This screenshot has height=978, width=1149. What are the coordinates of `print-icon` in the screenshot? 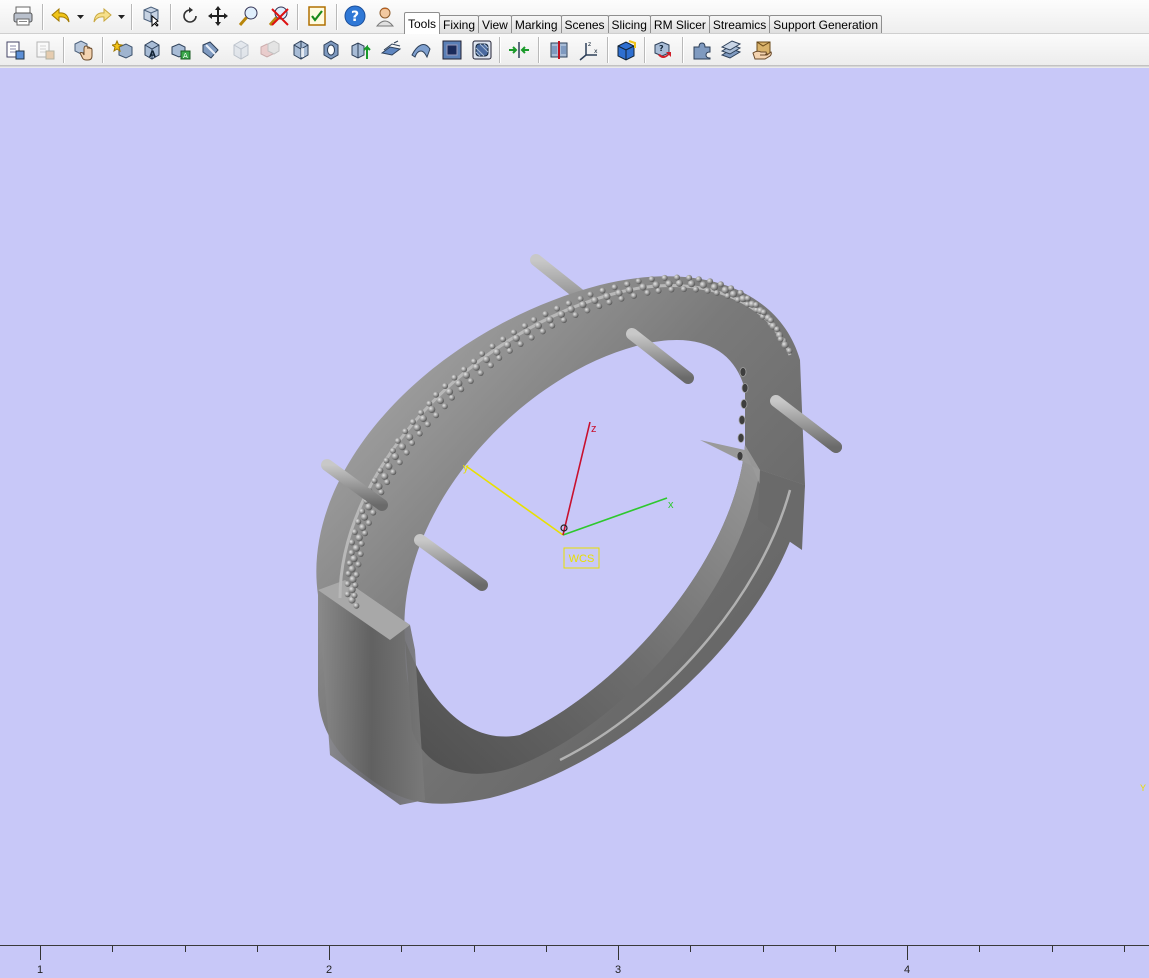 It's located at (23, 16).